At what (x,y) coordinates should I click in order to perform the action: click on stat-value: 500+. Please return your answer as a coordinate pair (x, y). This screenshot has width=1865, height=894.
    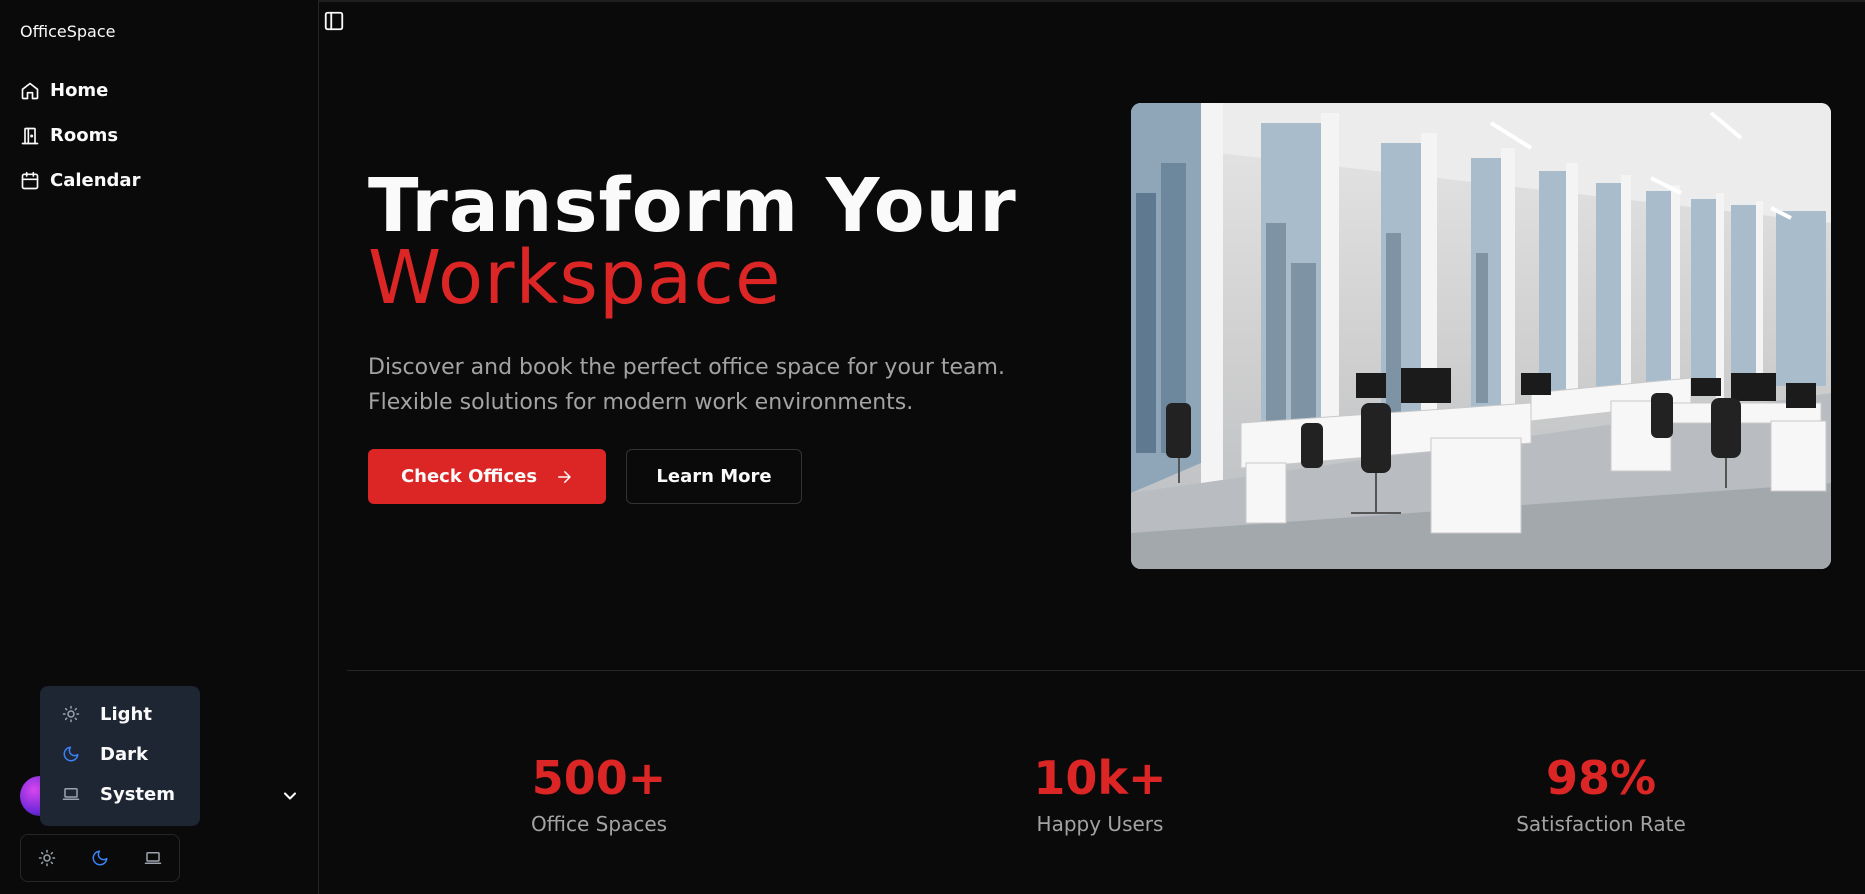
    Looking at the image, I should click on (599, 778).